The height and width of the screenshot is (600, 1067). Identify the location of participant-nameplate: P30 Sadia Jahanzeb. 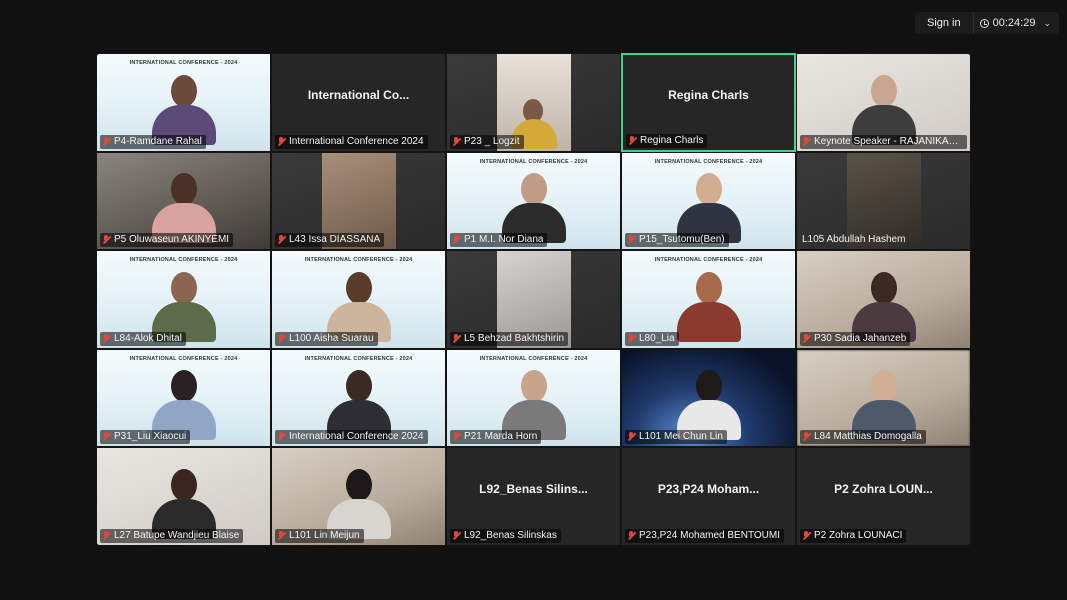
(855, 338).